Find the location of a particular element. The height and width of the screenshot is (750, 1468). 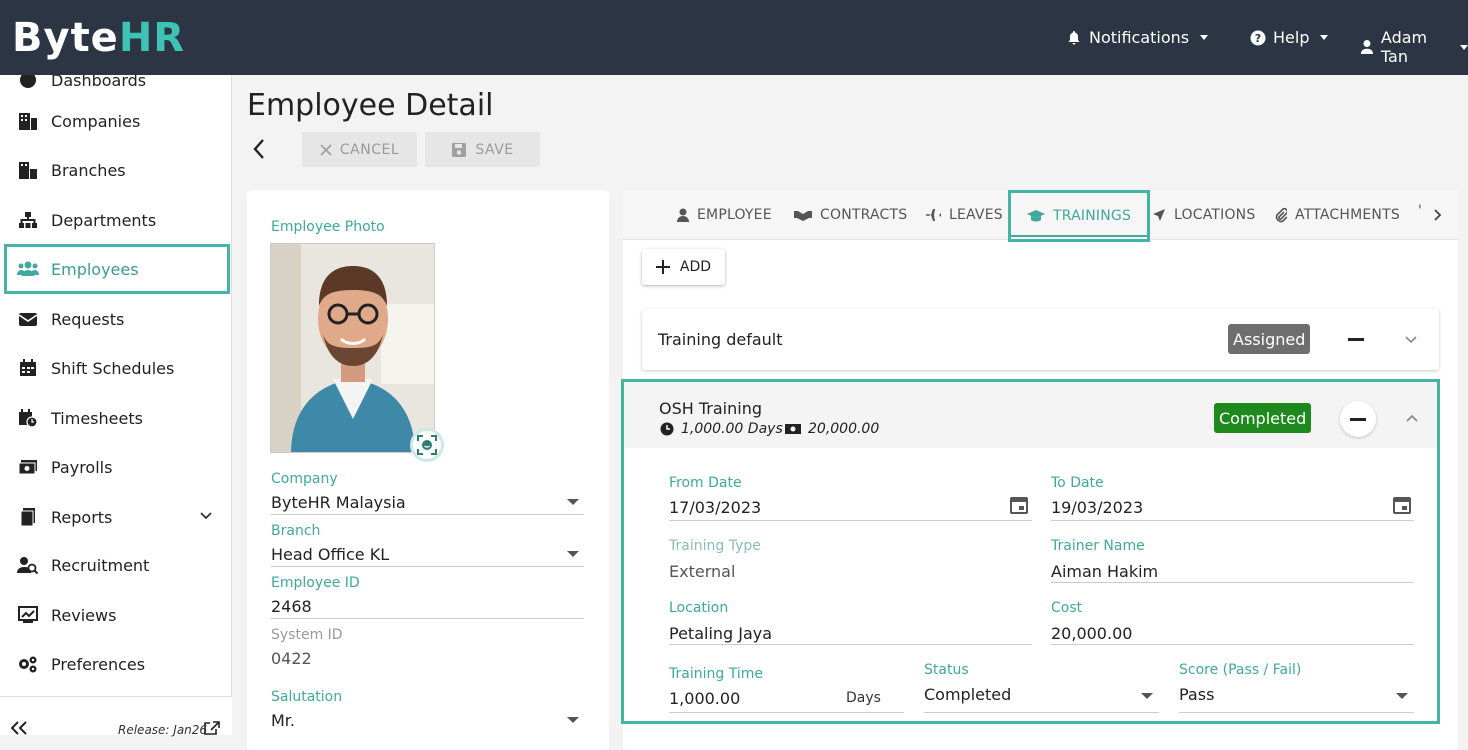

sidebar-item-label: Companies is located at coordinates (96, 121).